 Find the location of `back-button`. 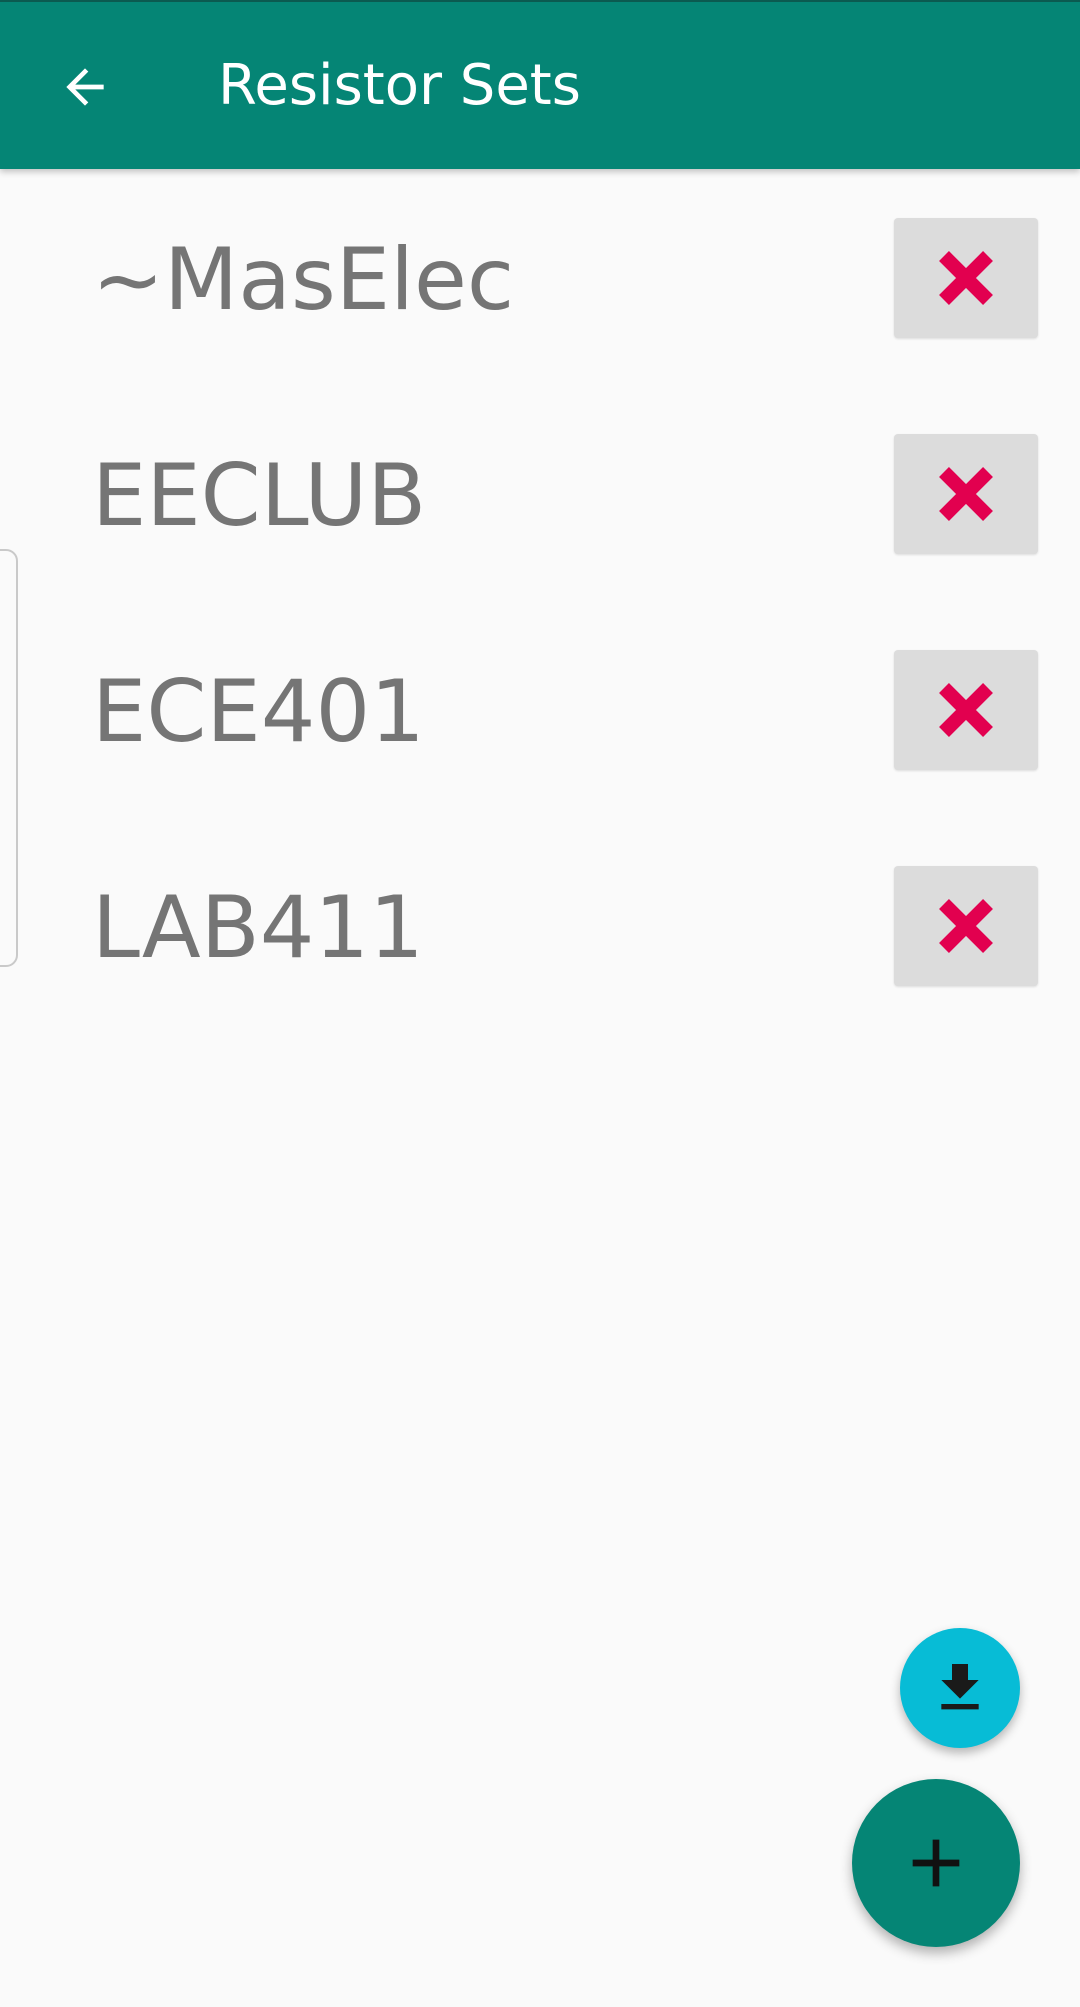

back-button is located at coordinates (85, 87).